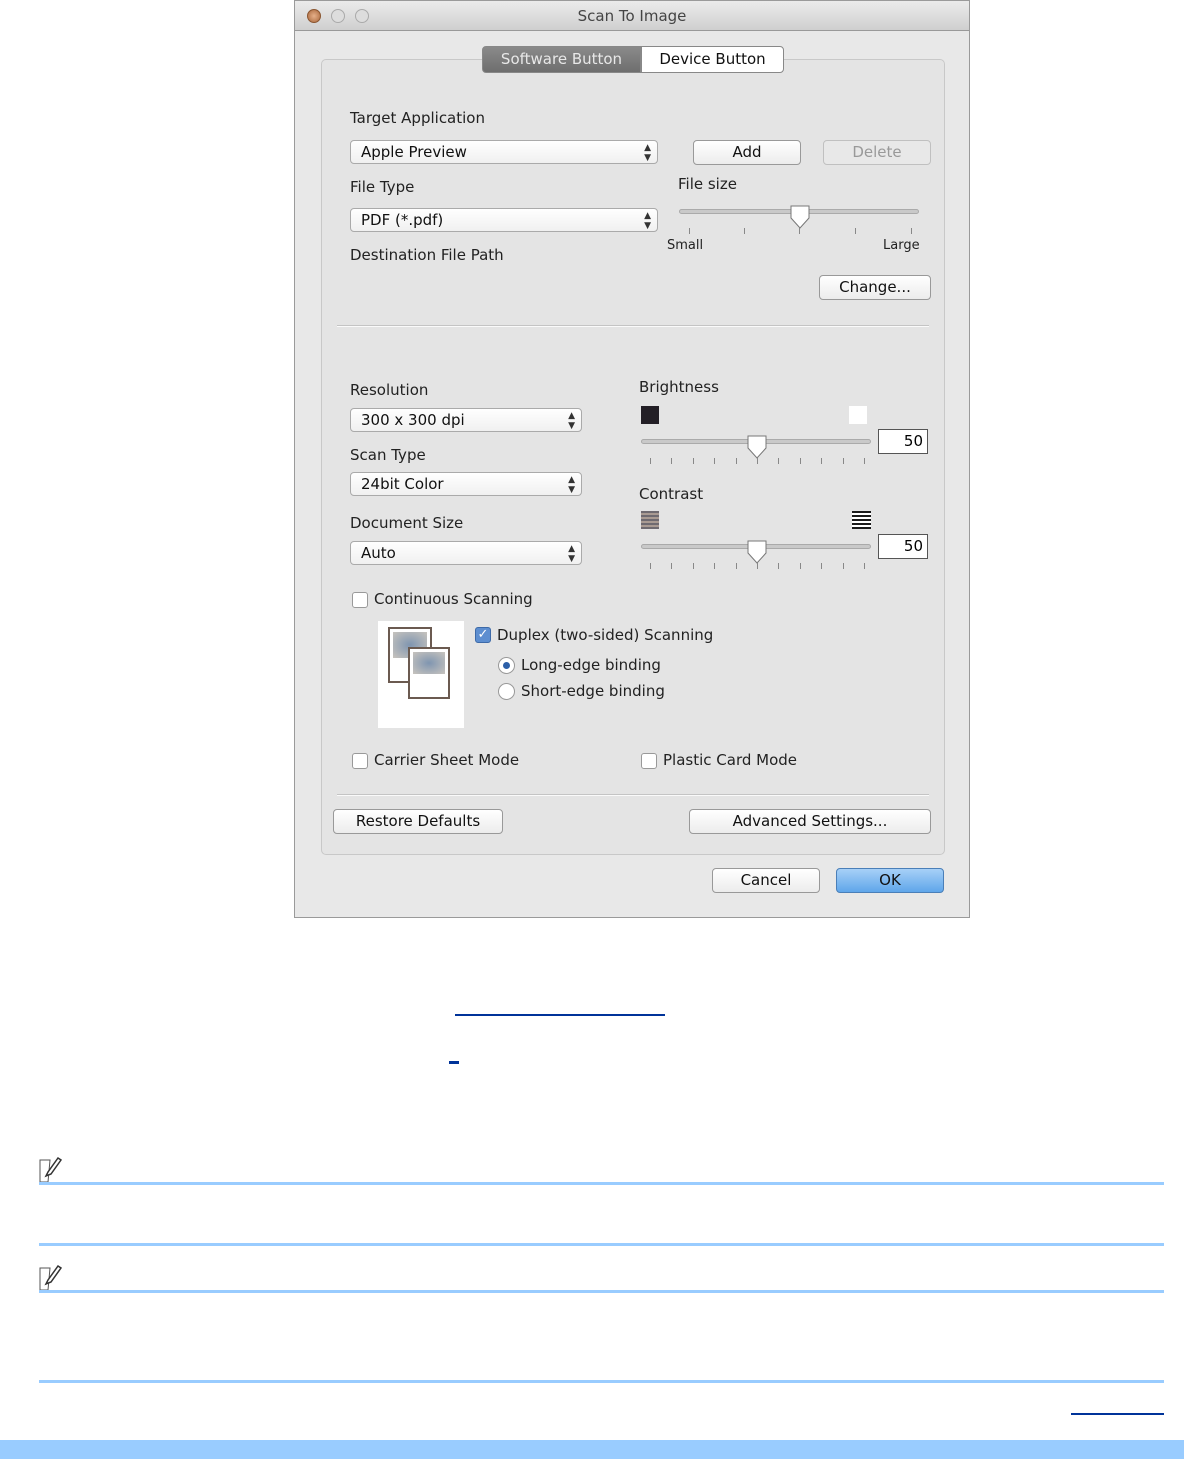 The width and height of the screenshot is (1184, 1459). Describe the element at coordinates (858, 415) in the screenshot. I see `light-square-icon` at that location.